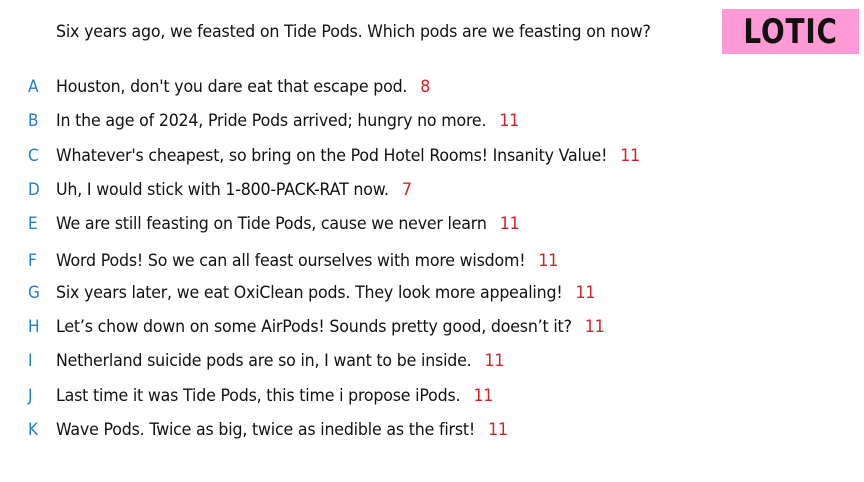 This screenshot has height=482, width=864. What do you see at coordinates (425, 87) in the screenshot?
I see `answer-count: 8` at bounding box center [425, 87].